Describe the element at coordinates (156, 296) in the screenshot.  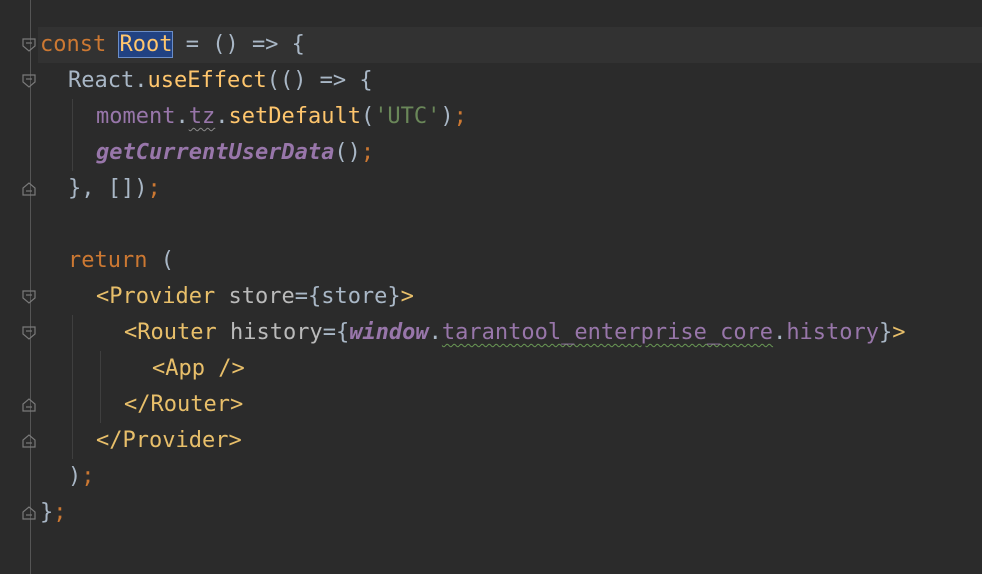
I see `jsx-tag-provider-open: <Provider` at that location.